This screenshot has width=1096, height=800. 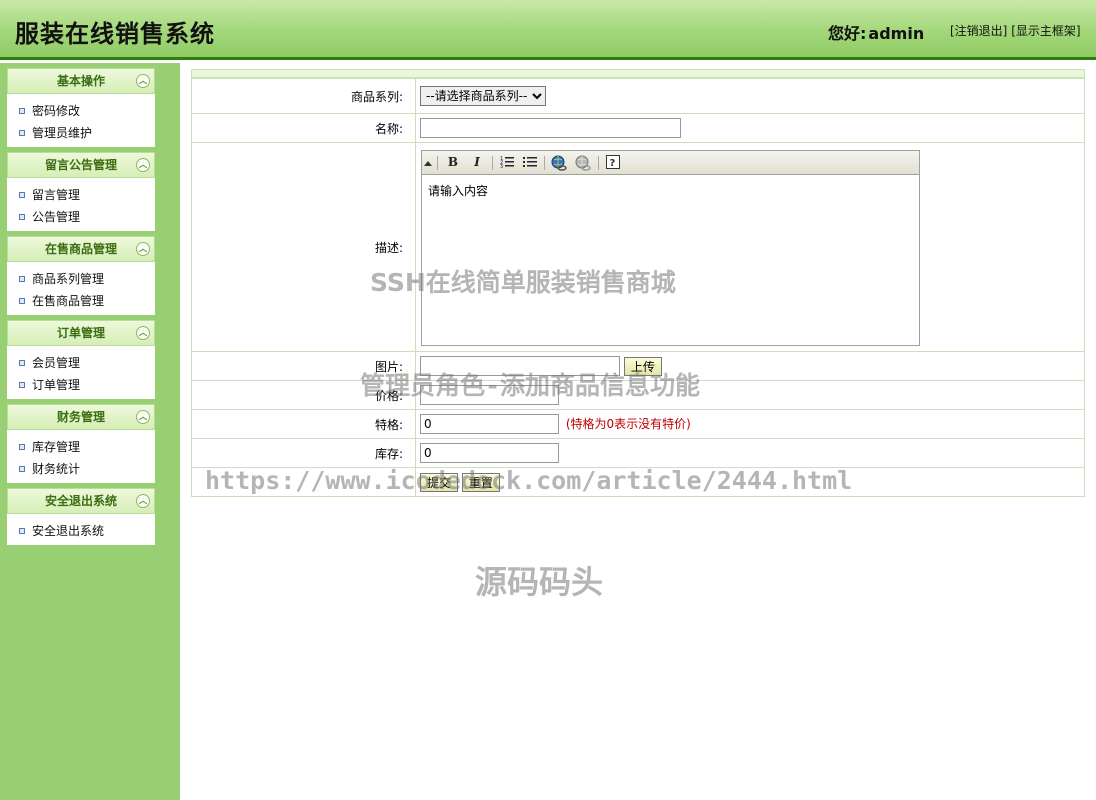 What do you see at coordinates (1045, 31) in the screenshot?
I see `show-main-frame-link: [显示主框架]` at bounding box center [1045, 31].